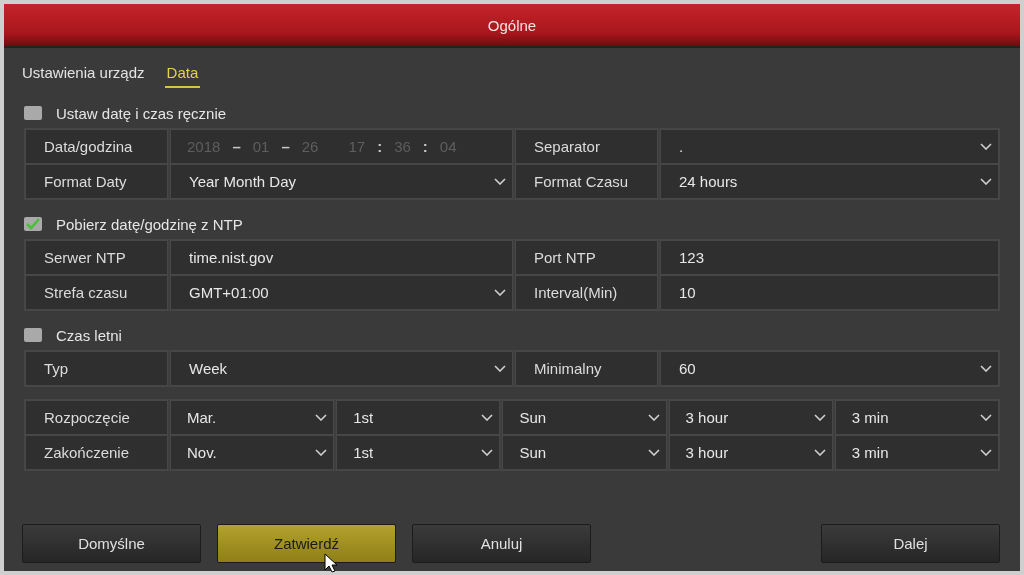 The width and height of the screenshot is (1024, 575). What do you see at coordinates (111, 543) in the screenshot?
I see `action-button: Domyślne` at bounding box center [111, 543].